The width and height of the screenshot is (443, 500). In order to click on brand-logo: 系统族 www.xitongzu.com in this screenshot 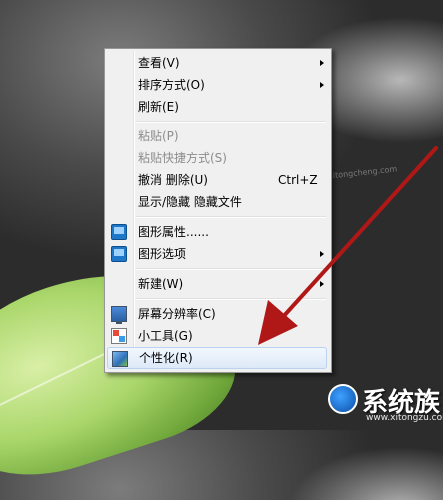, I will do `click(382, 405)`.